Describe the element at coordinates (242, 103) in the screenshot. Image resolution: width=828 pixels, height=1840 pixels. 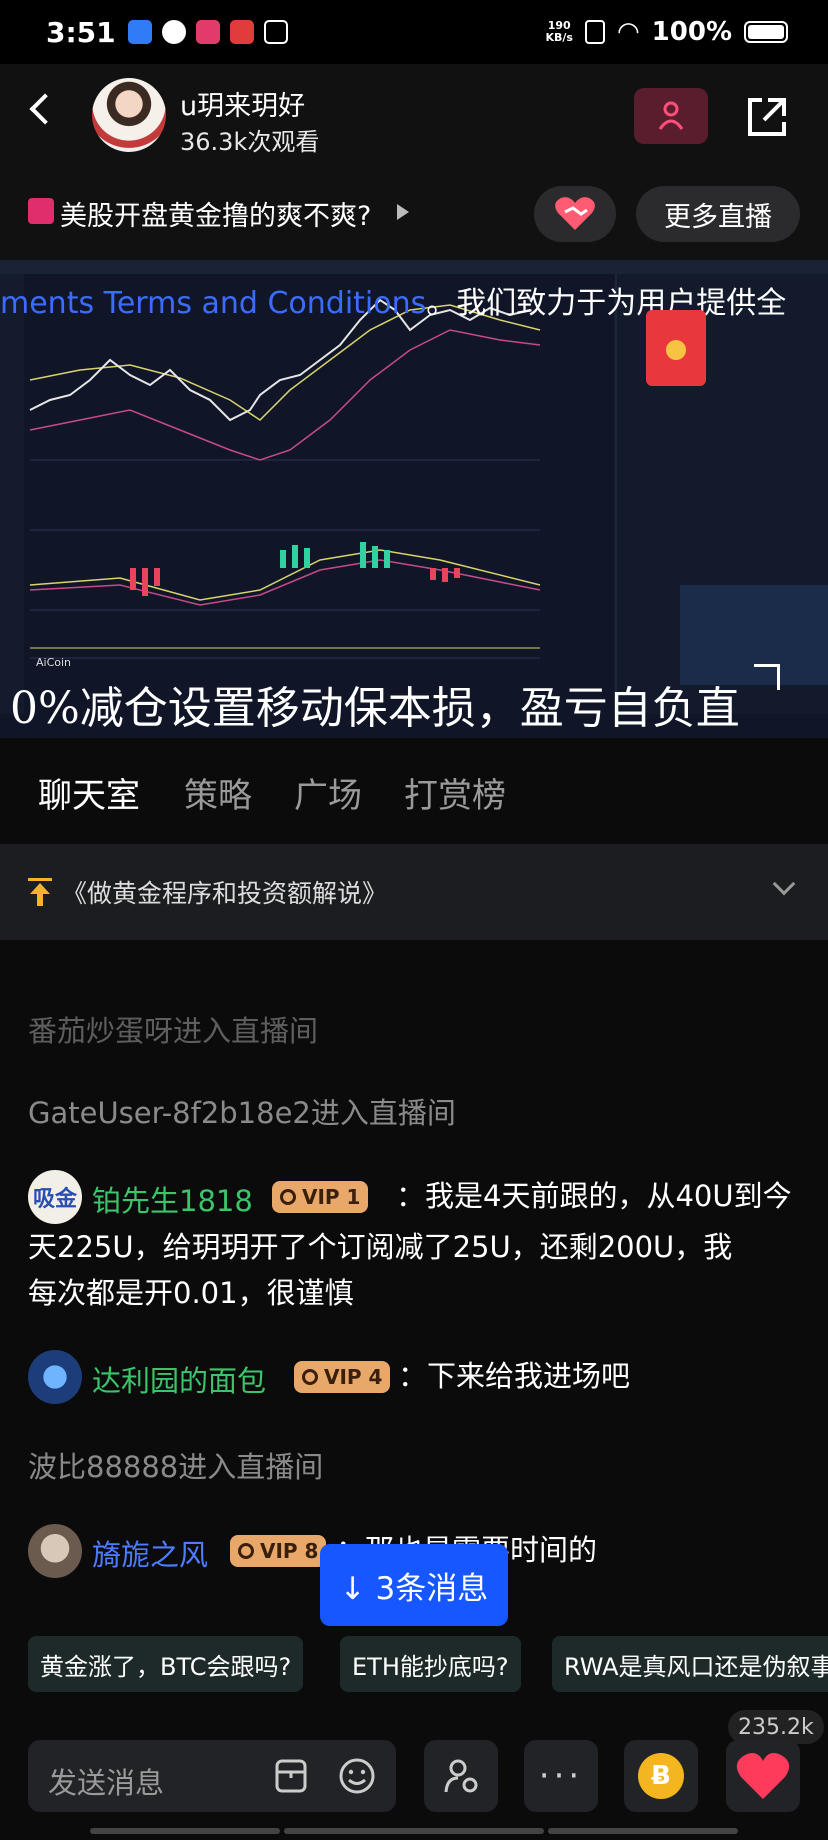
I see `anchor-name: u玥来玥好` at that location.